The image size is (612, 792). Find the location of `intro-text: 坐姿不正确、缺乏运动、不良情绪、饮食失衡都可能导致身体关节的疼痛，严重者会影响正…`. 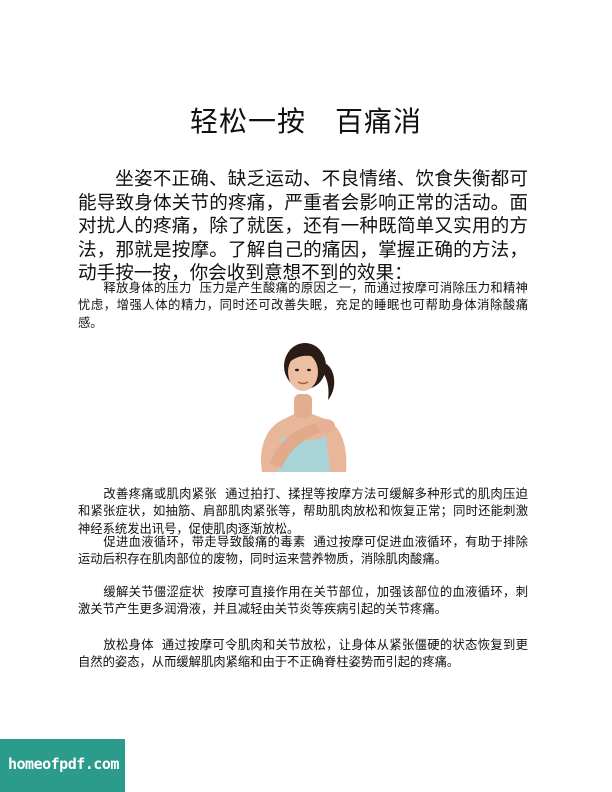

intro-text: 坐姿不正确、缺乏运动、不良情绪、饮食失衡都可能导致身体关节的疼痛，严重者会影响正… is located at coordinates (303, 226).